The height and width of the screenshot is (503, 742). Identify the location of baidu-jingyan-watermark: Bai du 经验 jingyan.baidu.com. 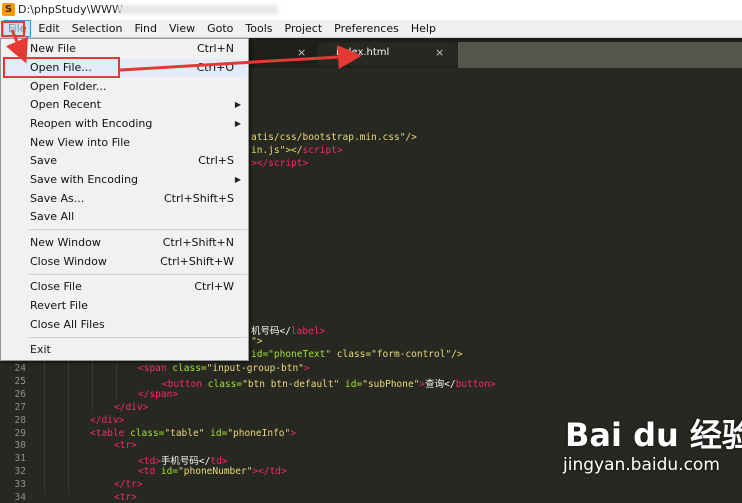
(638, 452).